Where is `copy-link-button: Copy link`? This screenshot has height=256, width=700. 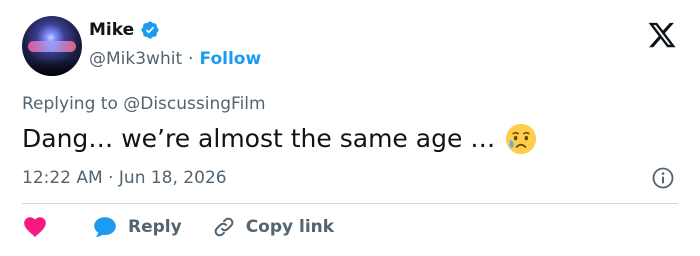
copy-link-button: Copy link is located at coordinates (273, 227).